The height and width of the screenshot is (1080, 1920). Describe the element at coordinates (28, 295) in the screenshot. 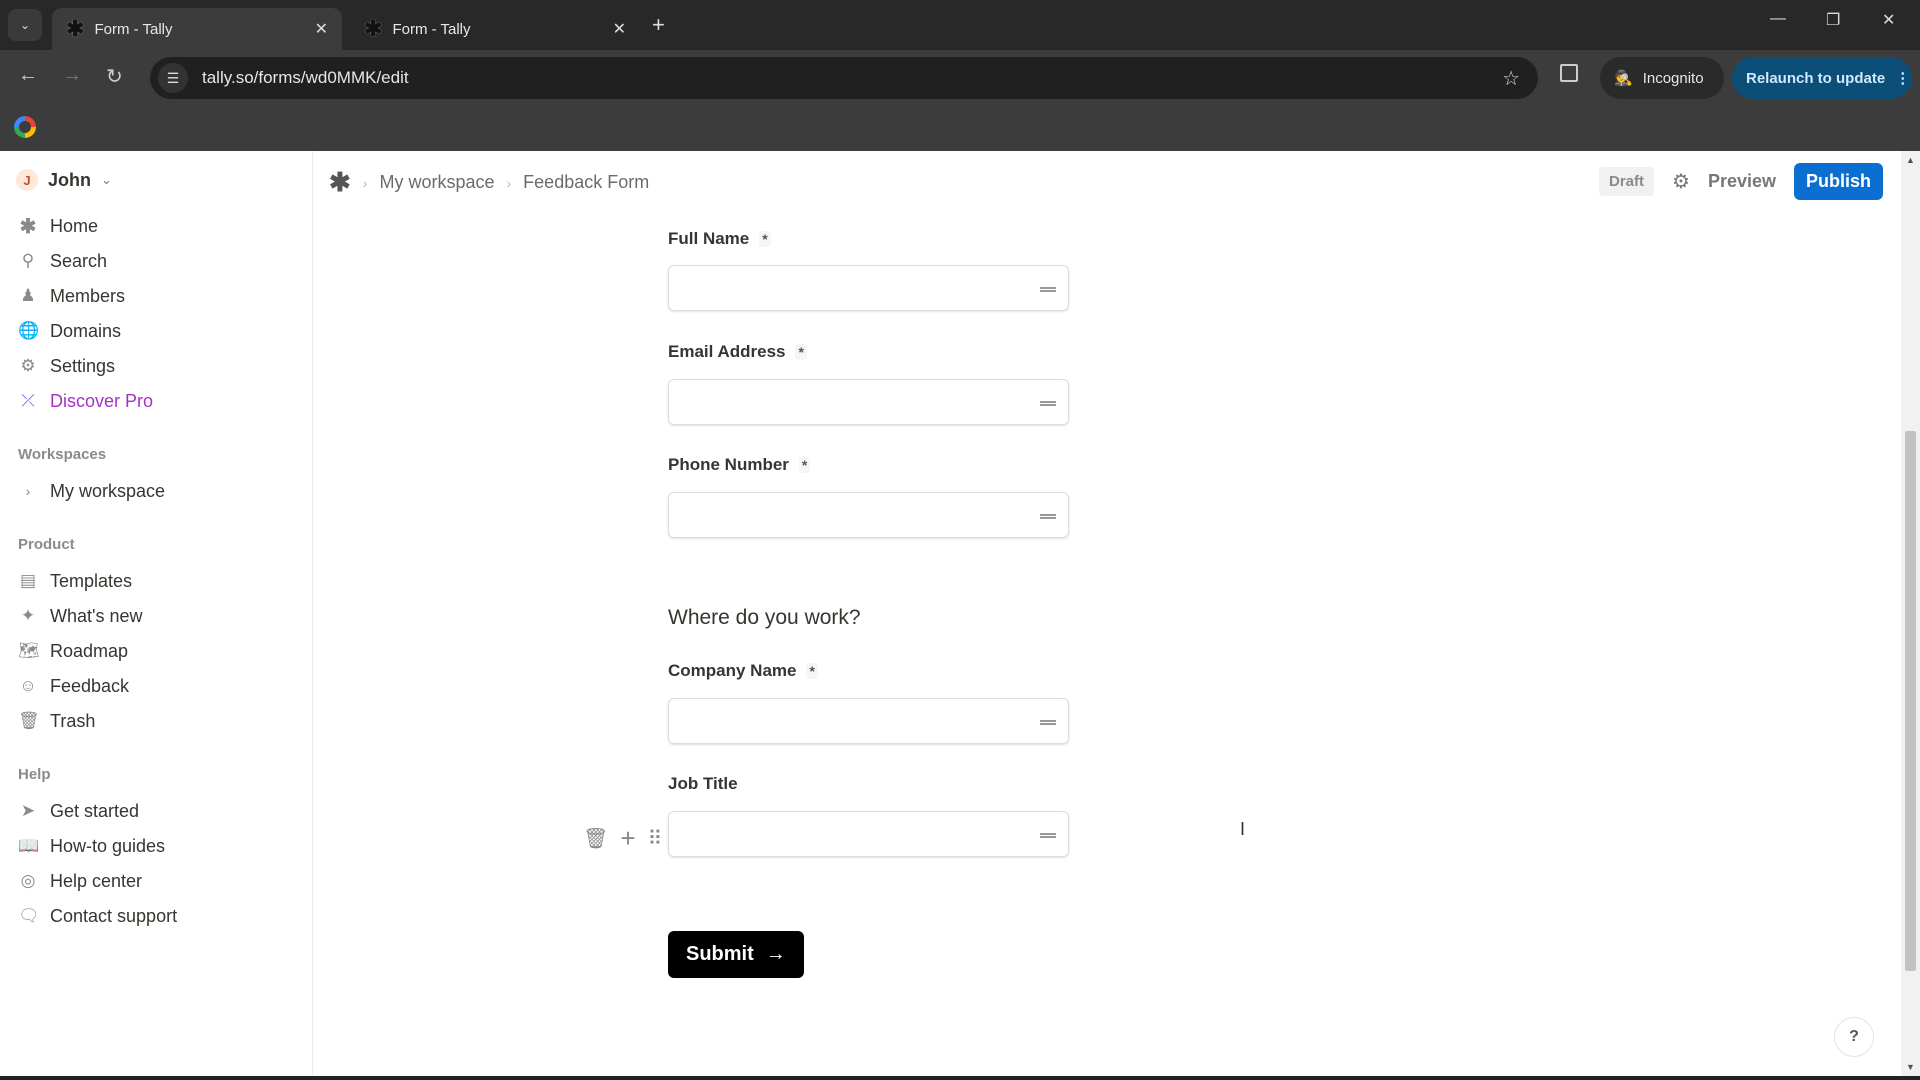

I see `members-icon: ♟` at that location.